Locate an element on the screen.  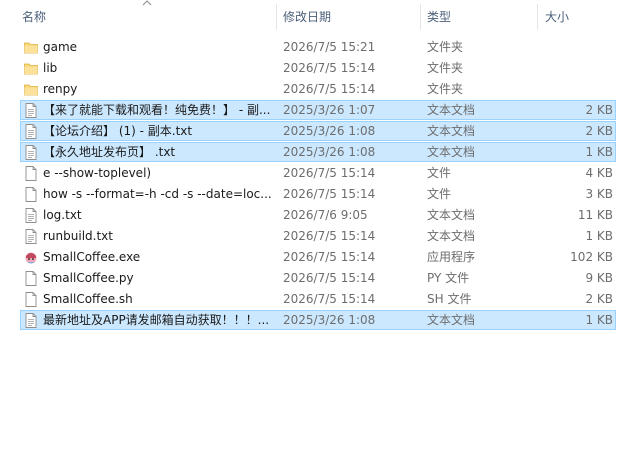
file-row: SmallCoffee.sh 2026/7/5 15:14 SH 文件 2 KB is located at coordinates (309, 299).